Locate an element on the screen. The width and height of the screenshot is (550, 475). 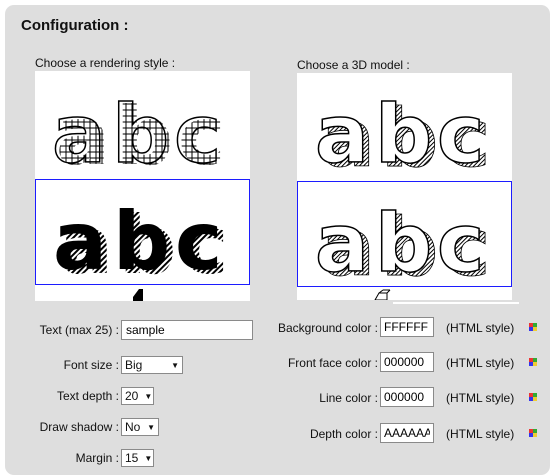
model-hatched-preview: a a b b c c is located at coordinates (402, 131).